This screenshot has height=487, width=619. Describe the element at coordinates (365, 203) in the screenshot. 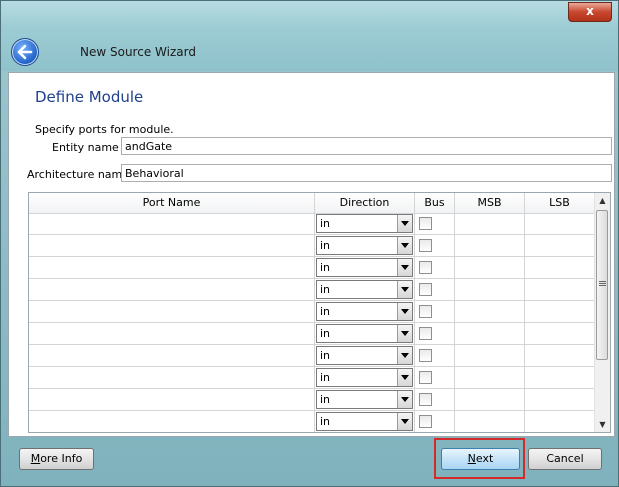

I see `column-header-direction: Direction` at that location.